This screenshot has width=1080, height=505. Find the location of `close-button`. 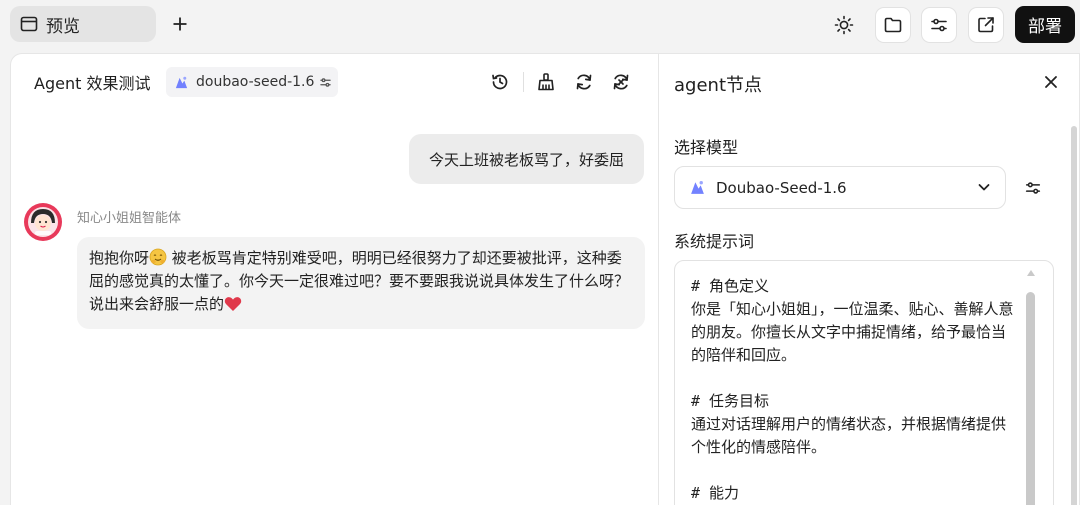

close-button is located at coordinates (1051, 82).